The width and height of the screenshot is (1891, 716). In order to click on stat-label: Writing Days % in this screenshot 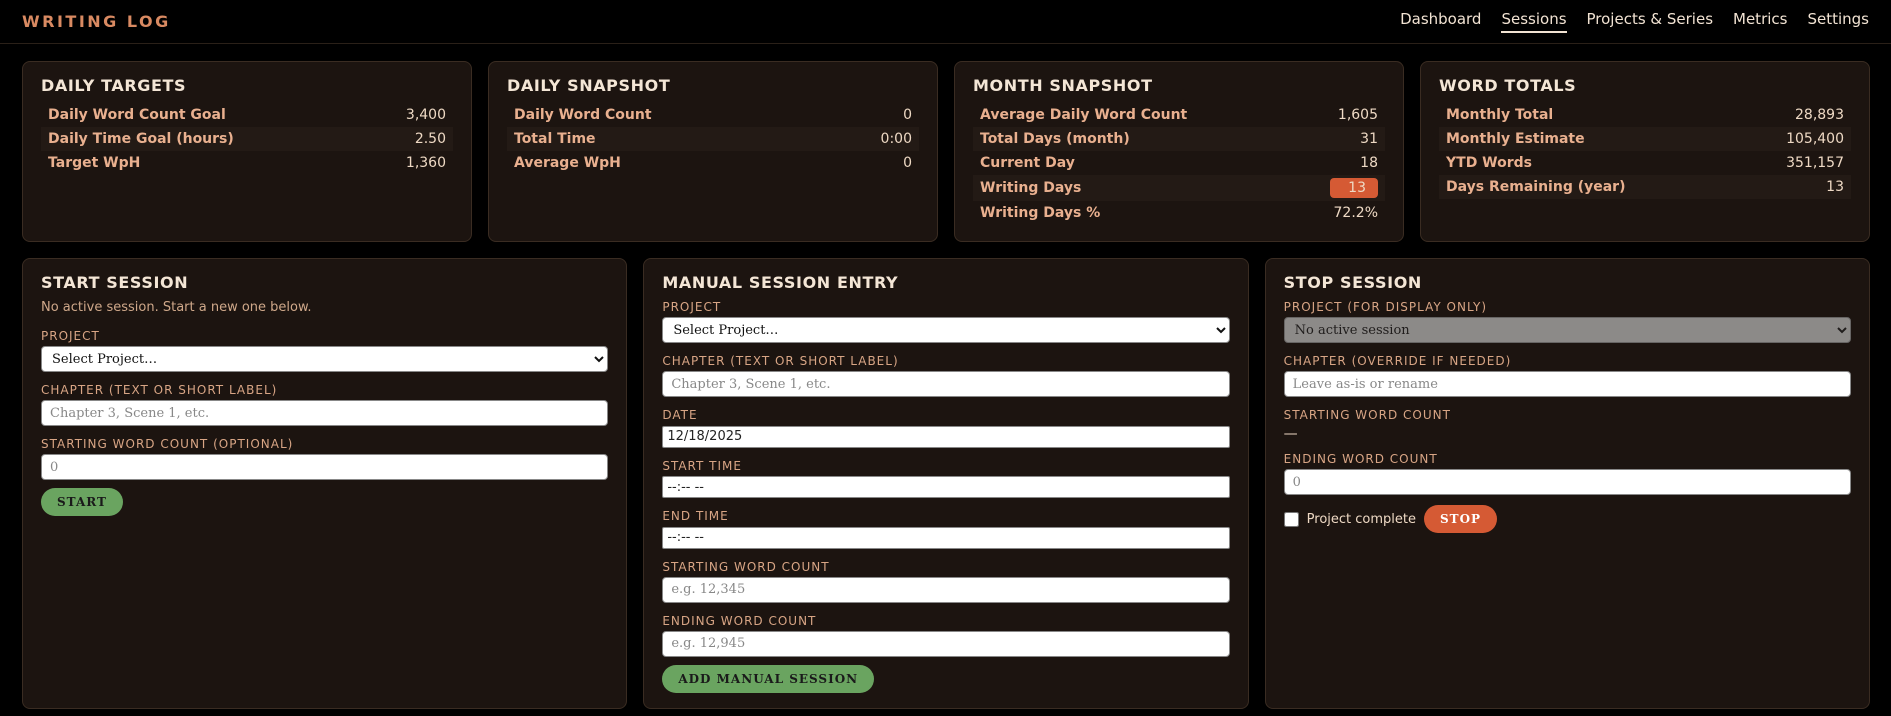, I will do `click(1040, 213)`.